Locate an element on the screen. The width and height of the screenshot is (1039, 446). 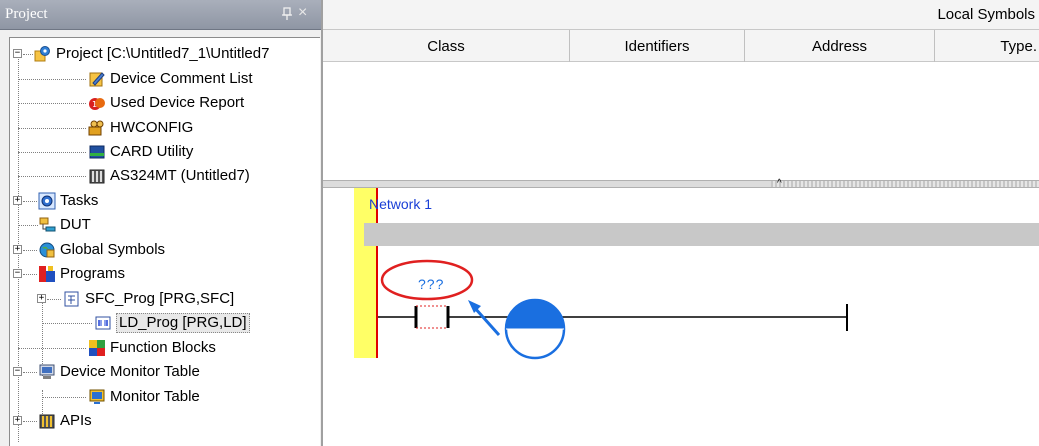
global-symbols-icon is located at coordinates (47, 250).